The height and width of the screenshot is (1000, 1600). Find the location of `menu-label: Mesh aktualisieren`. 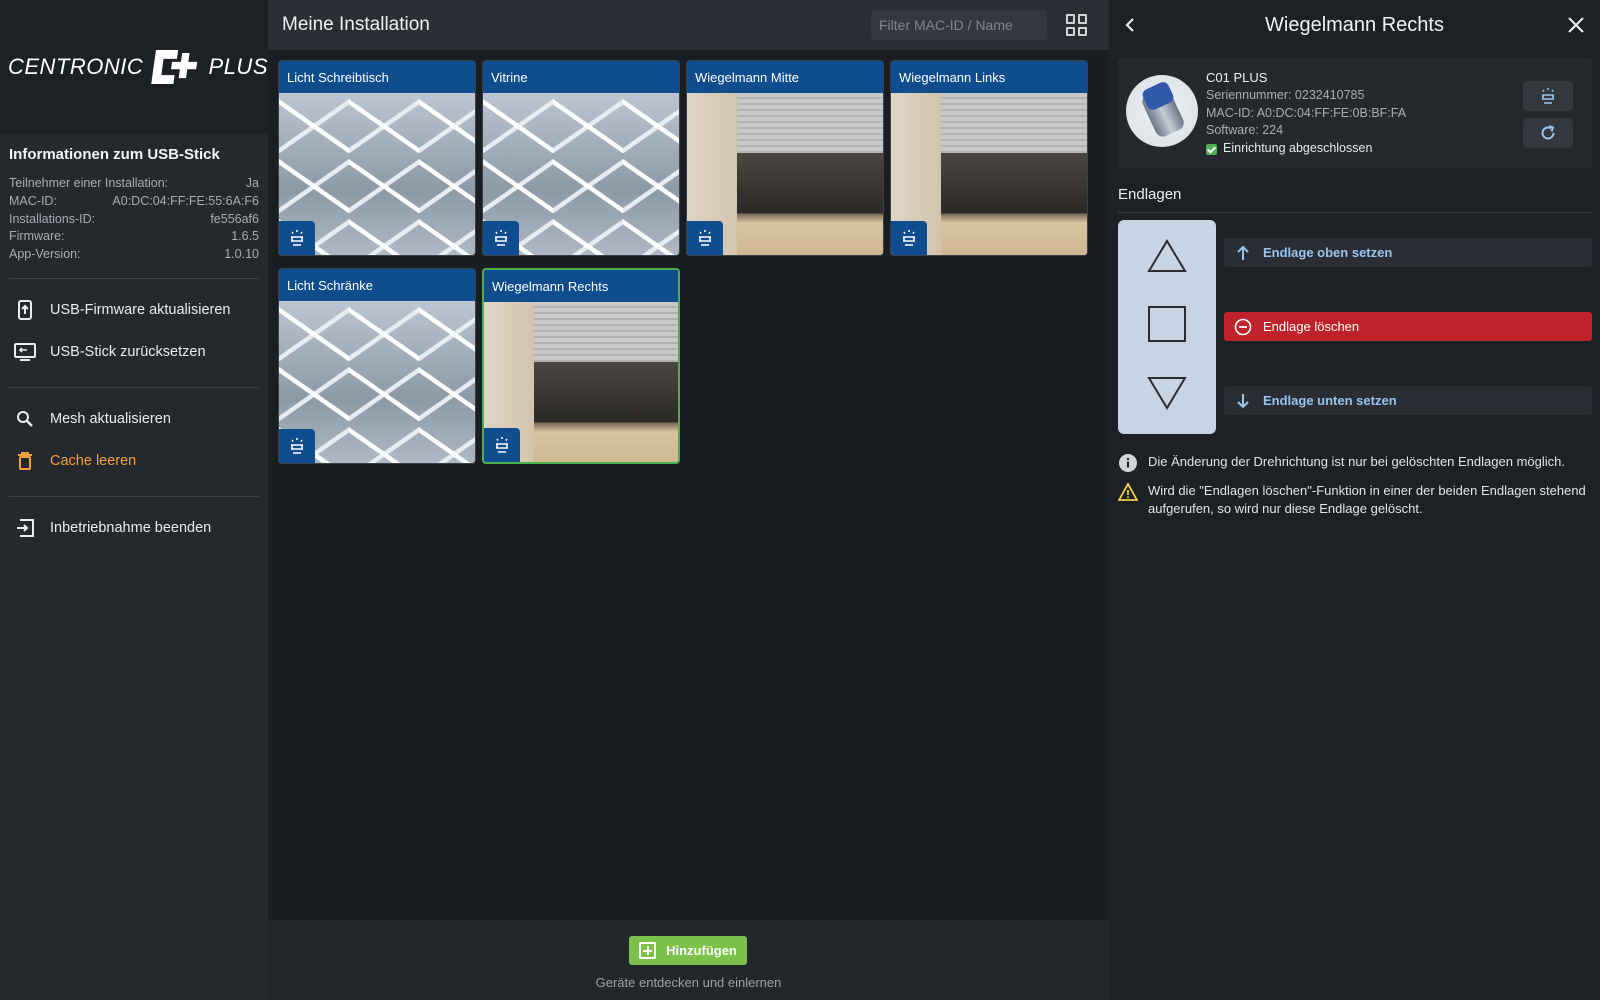

menu-label: Mesh aktualisieren is located at coordinates (110, 418).